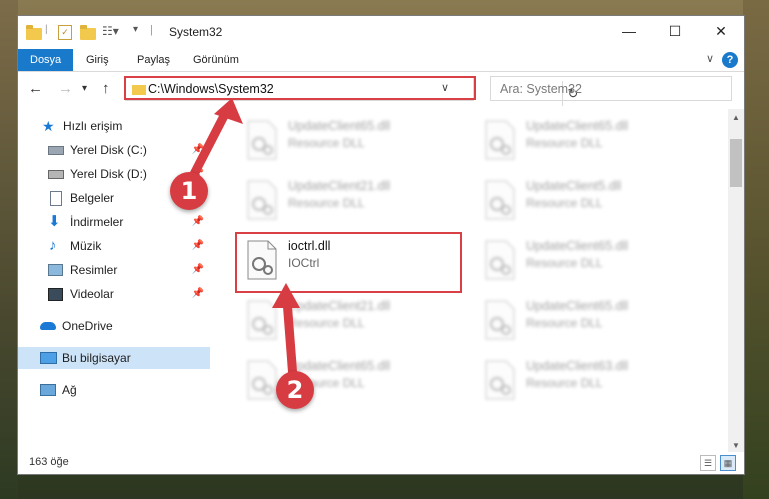 Image resolution: width=769 pixels, height=499 pixels. Describe the element at coordinates (286, 333) in the screenshot. I see `arrow-to-ioctrl-file` at that location.